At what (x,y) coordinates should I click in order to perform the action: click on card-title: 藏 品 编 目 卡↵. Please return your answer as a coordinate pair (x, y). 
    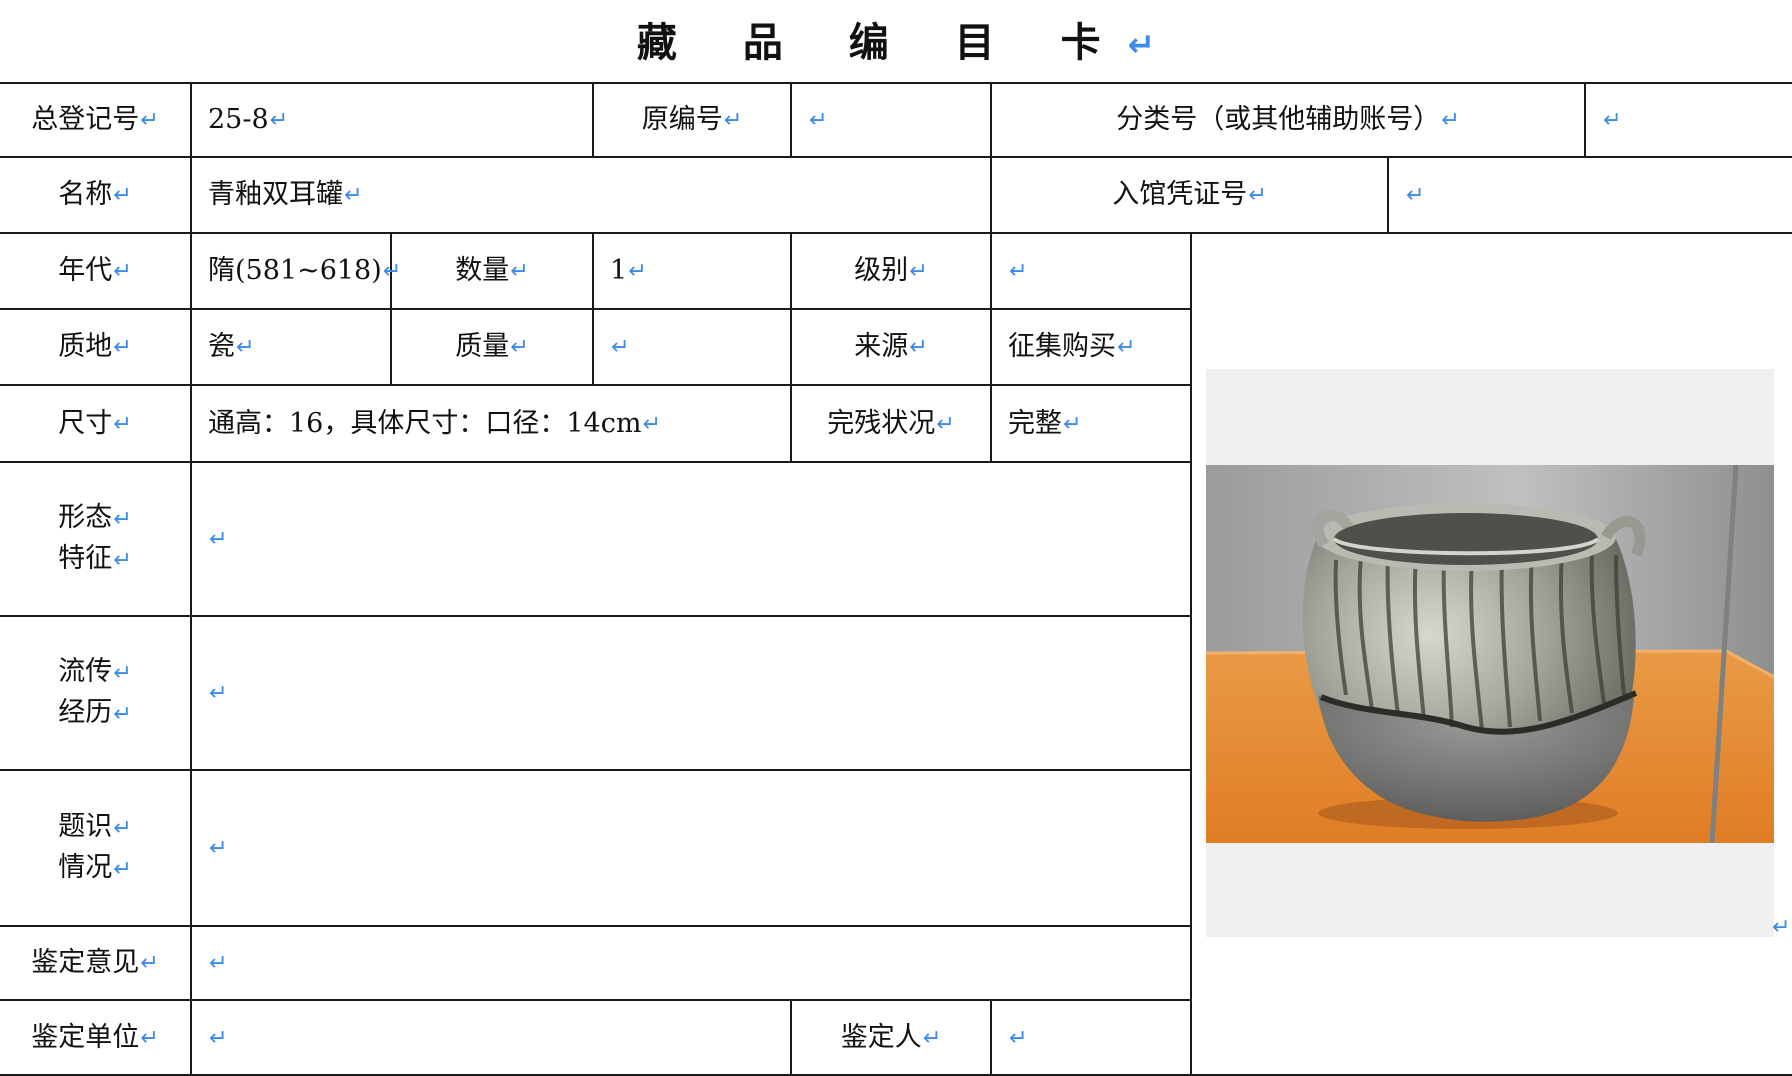
    Looking at the image, I should click on (896, 43).